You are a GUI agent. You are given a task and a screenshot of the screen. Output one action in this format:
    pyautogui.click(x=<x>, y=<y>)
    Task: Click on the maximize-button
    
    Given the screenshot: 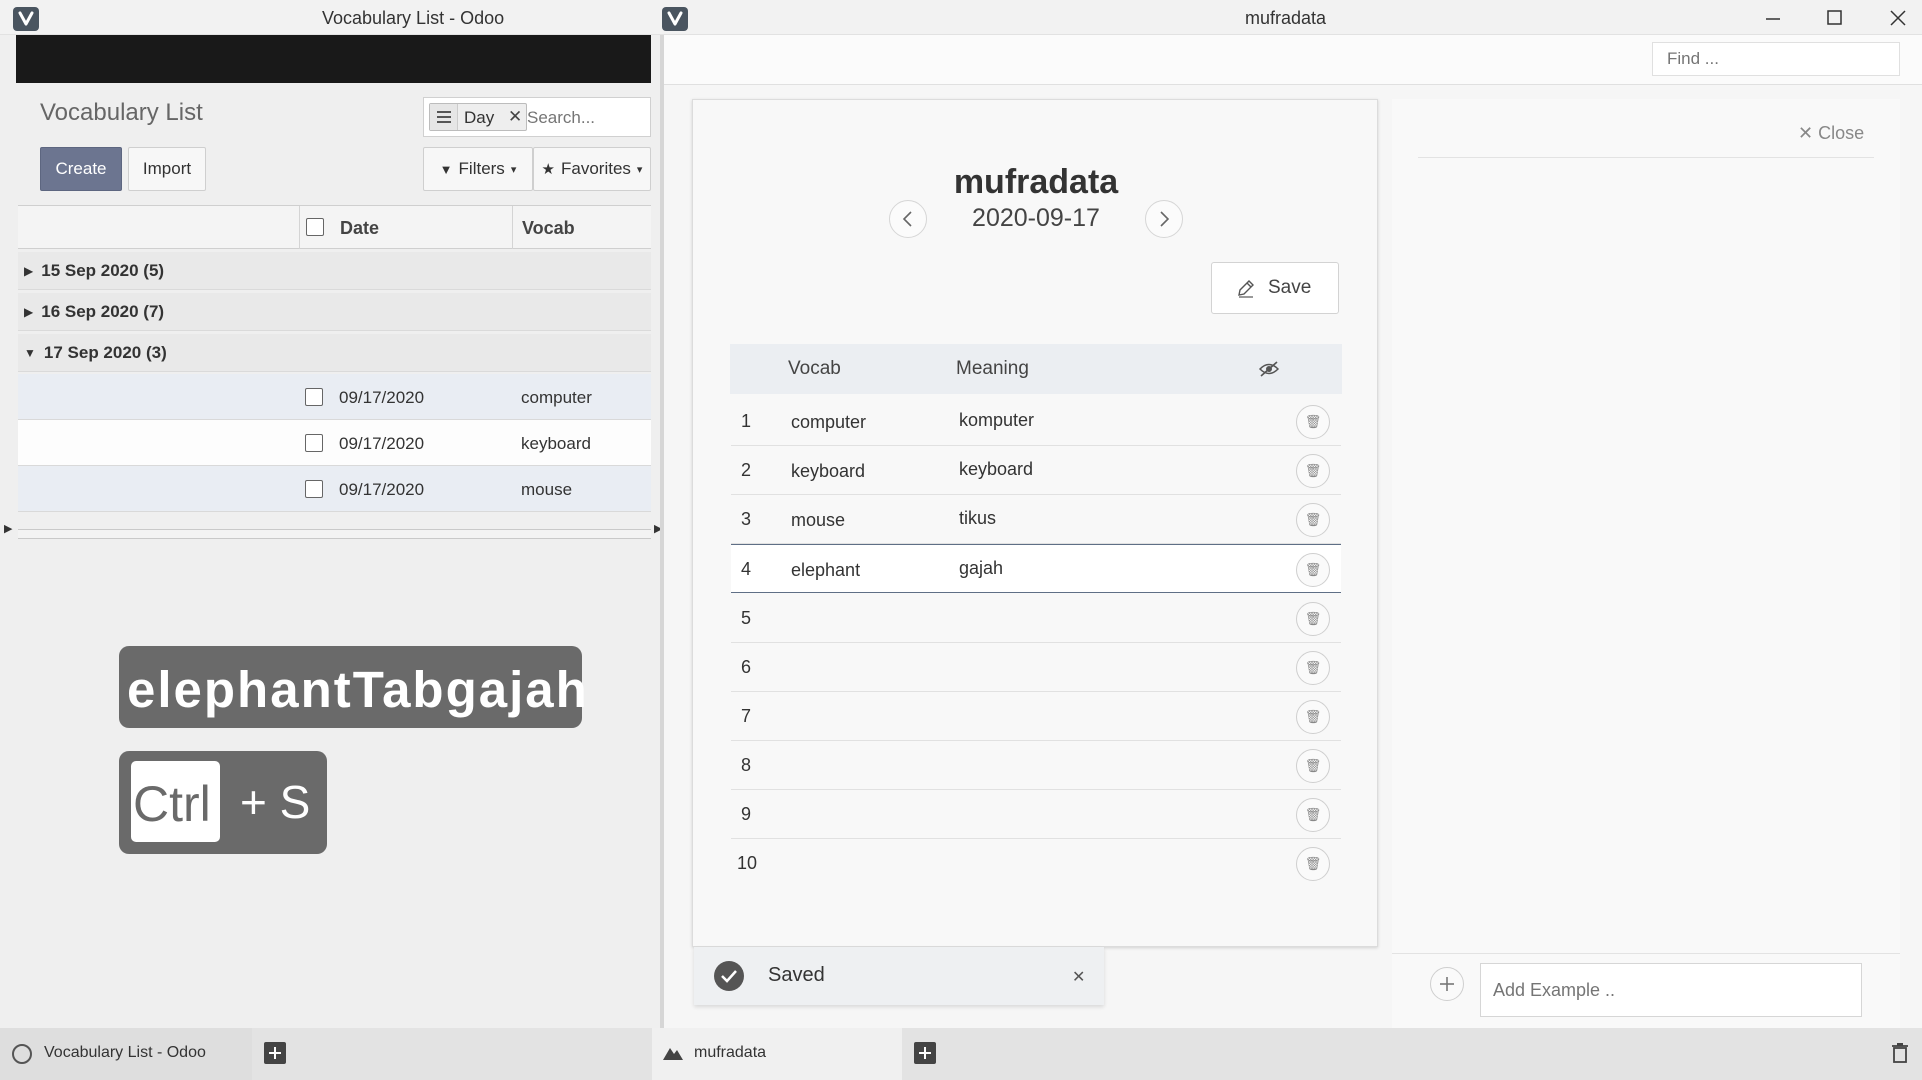 What is the action you would take?
    pyautogui.click(x=1834, y=18)
    